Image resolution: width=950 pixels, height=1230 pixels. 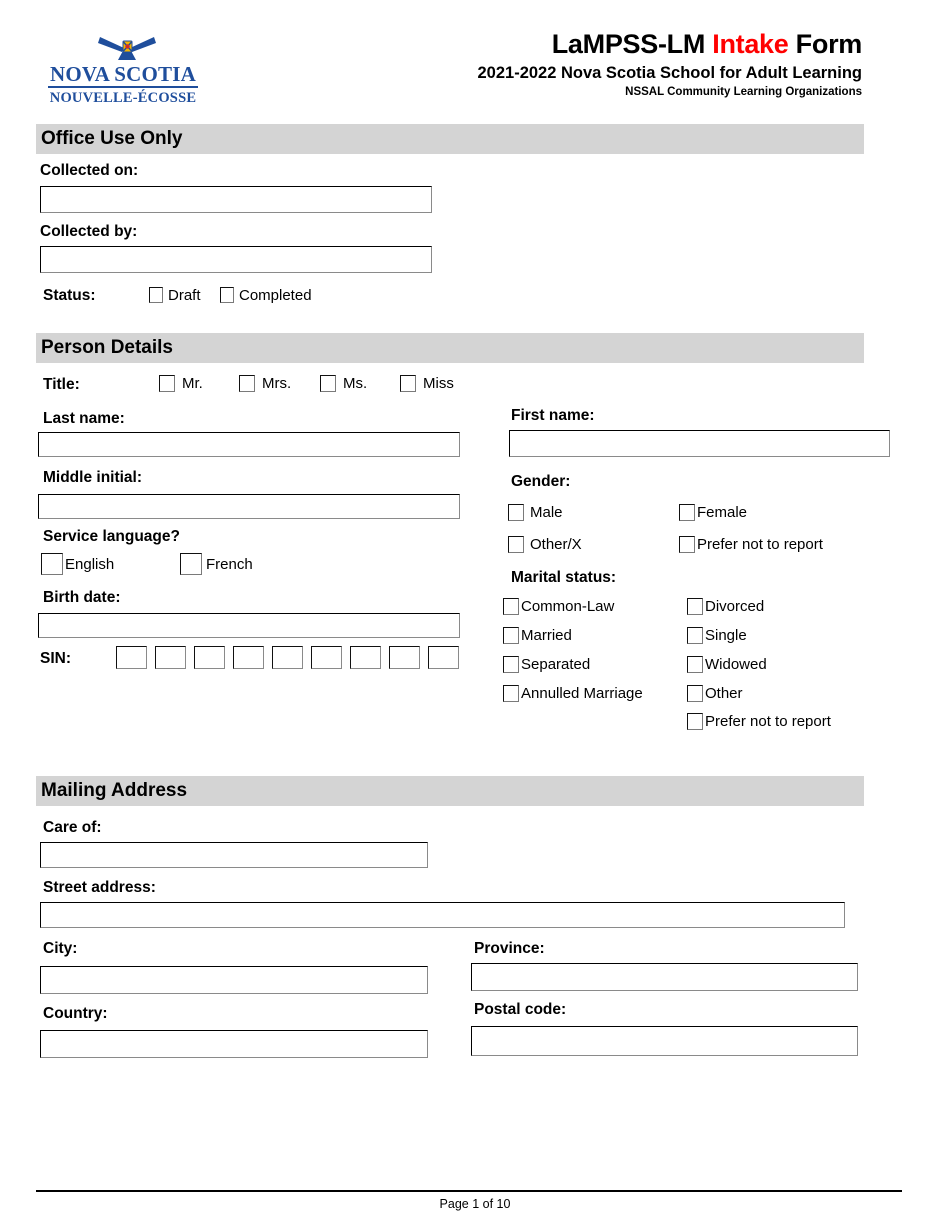 What do you see at coordinates (722, 512) in the screenshot?
I see `label-gender-female: Female` at bounding box center [722, 512].